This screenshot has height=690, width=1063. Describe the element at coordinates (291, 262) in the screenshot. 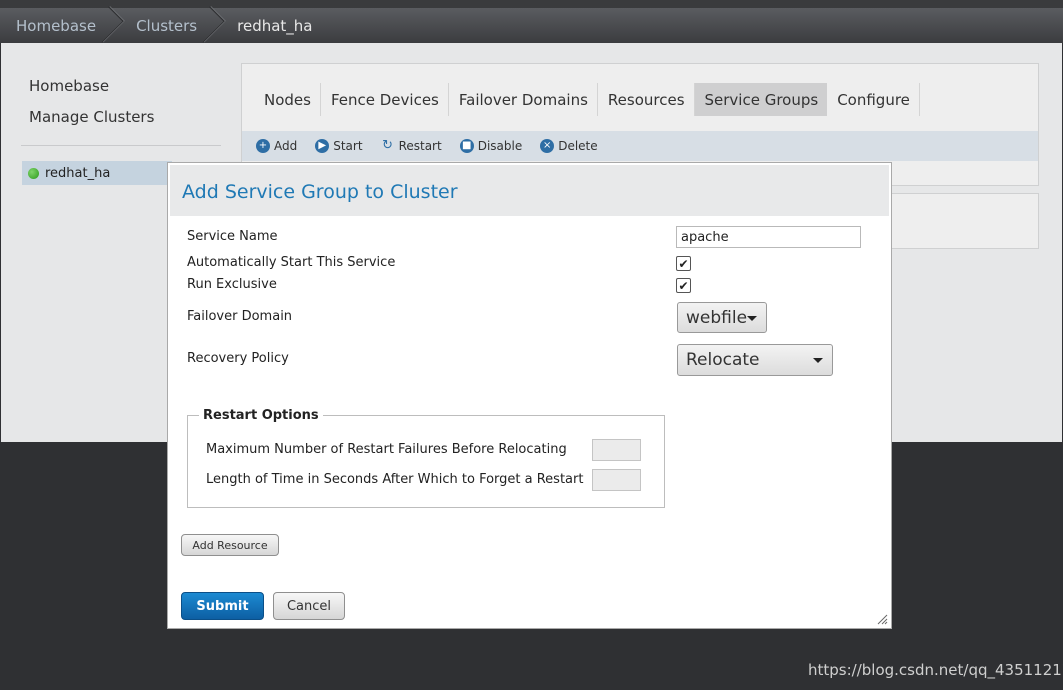

I see `auto-start-label: Automatically Start This Service` at that location.